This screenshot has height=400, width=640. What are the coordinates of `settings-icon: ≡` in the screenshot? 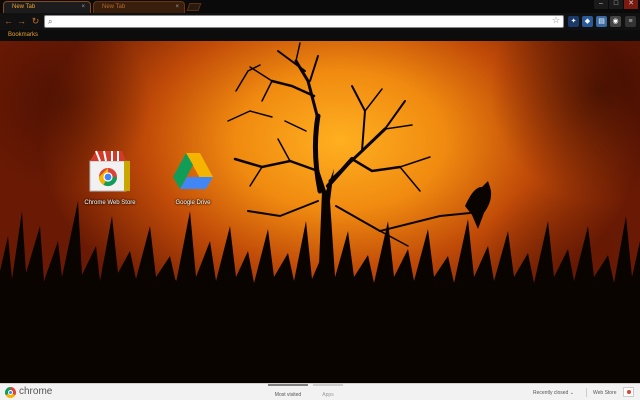 It's located at (630, 21).